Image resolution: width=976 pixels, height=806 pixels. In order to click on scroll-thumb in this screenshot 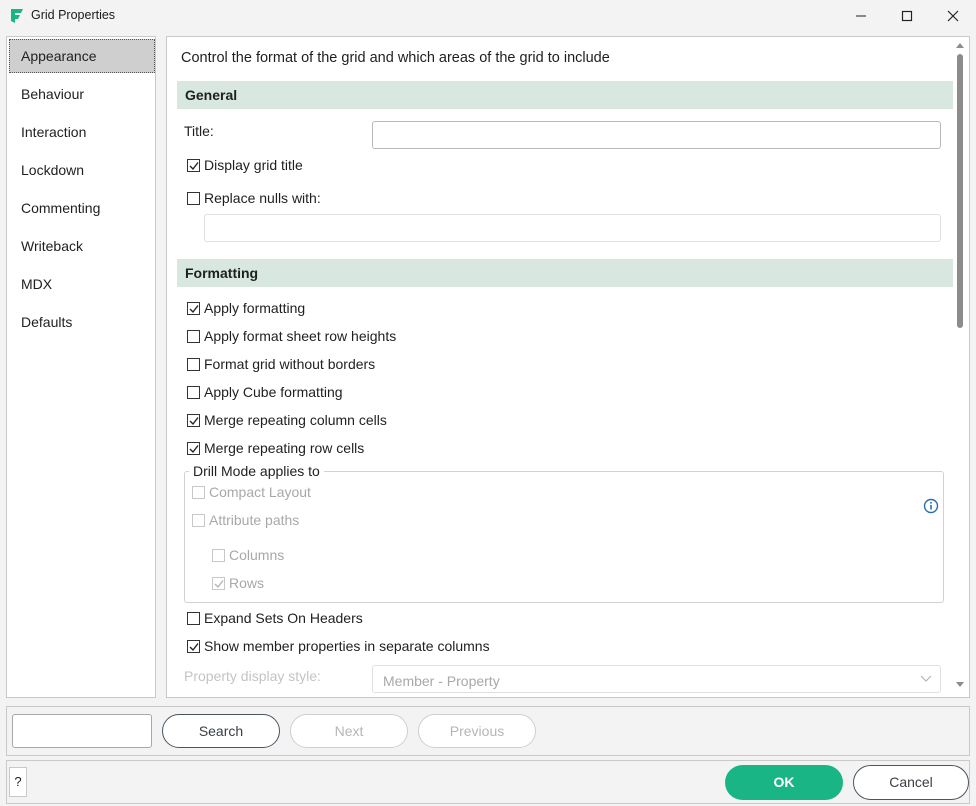, I will do `click(960, 191)`.